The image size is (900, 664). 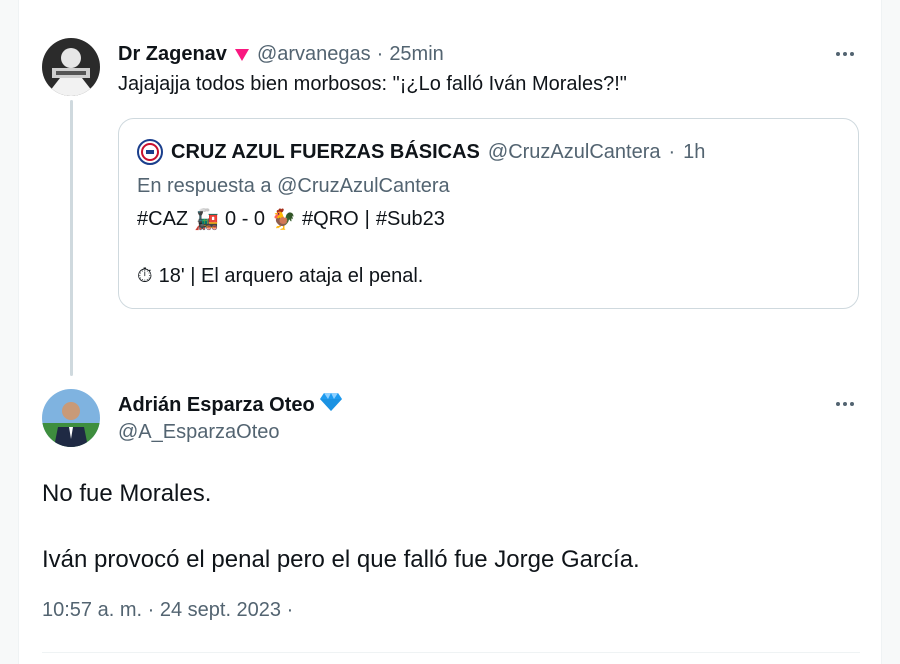 What do you see at coordinates (71, 238) in the screenshot?
I see `thread-connector-line` at bounding box center [71, 238].